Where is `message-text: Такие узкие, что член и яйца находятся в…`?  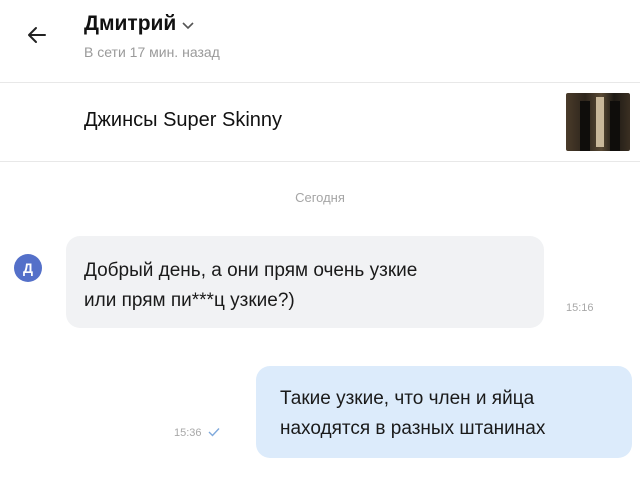 message-text: Такие узкие, что член и яйца находятся в… is located at coordinates (450, 414).